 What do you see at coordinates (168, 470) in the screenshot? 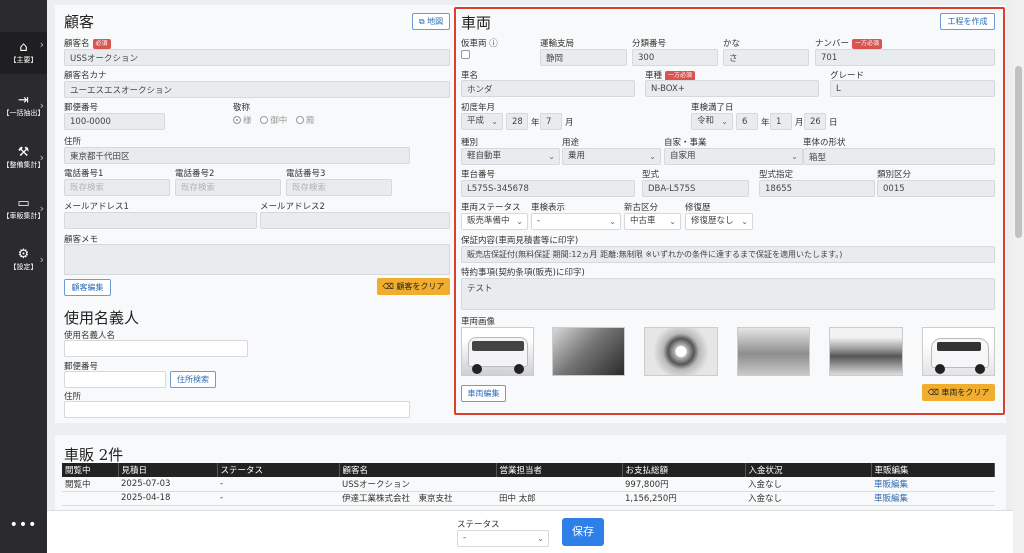
I see `col-quote-date: 見積日` at bounding box center [168, 470].